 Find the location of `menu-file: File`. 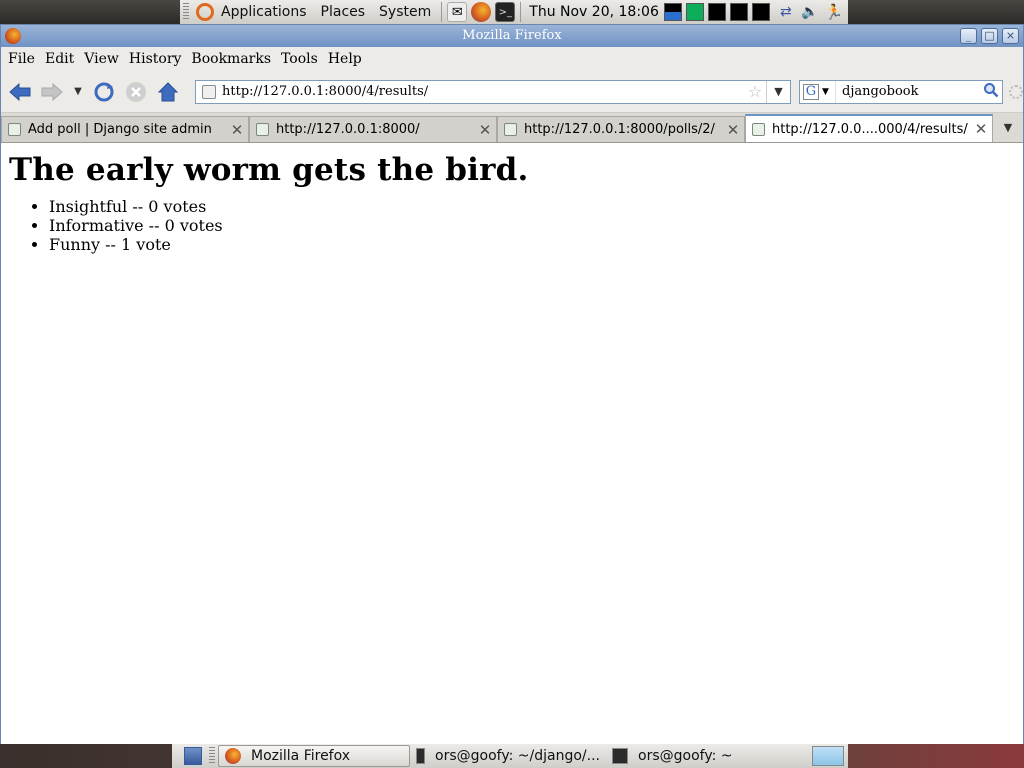

menu-file: File is located at coordinates (21, 59).